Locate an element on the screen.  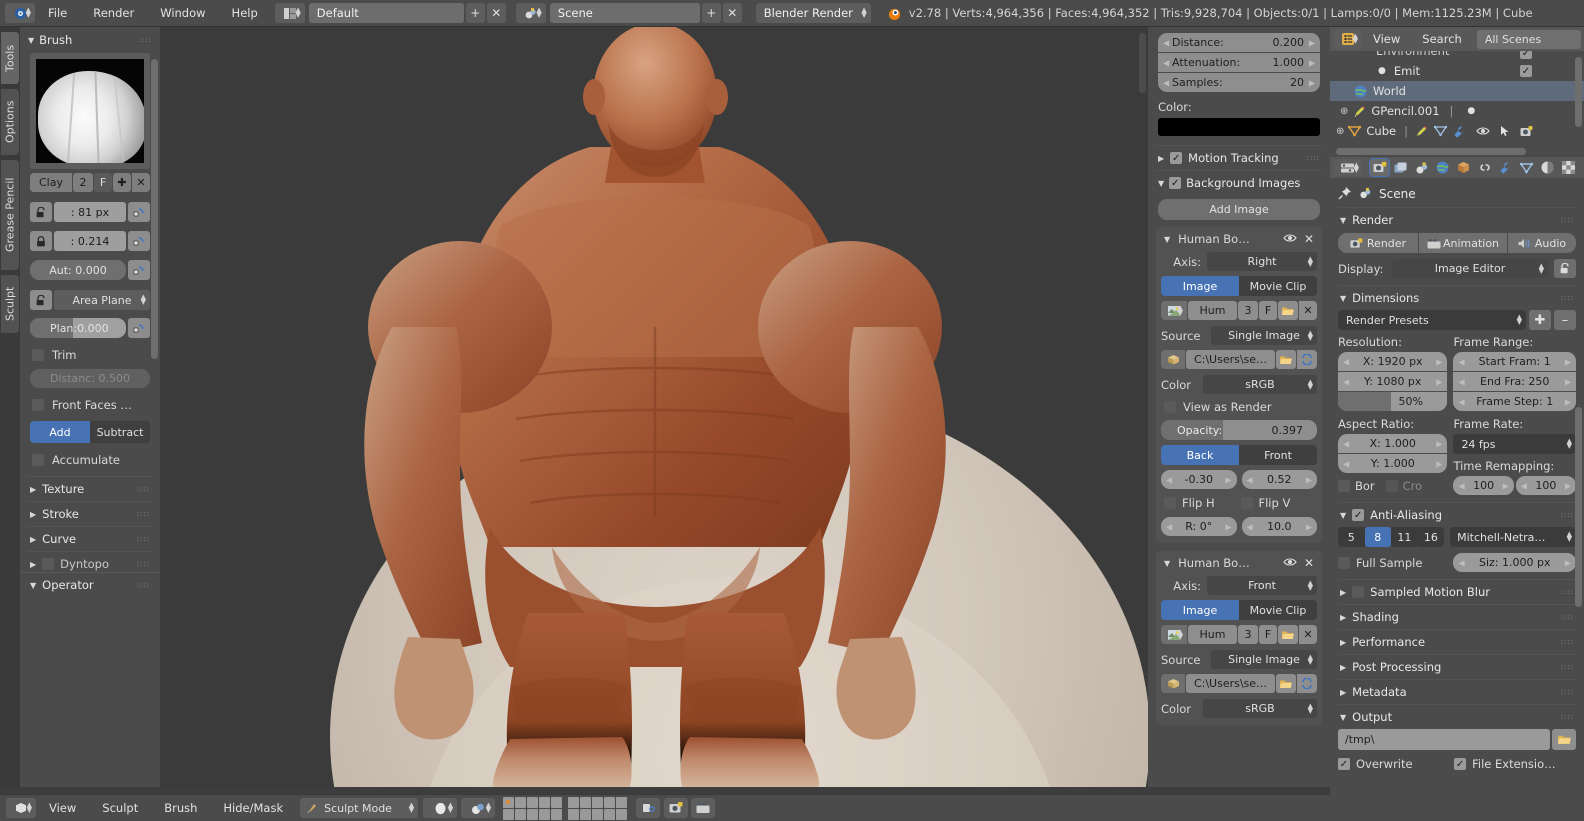
tab-object is located at coordinates (1463, 167).